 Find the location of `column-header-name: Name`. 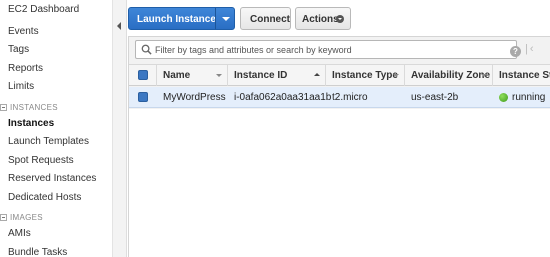

column-header-name: Name is located at coordinates (192, 75).